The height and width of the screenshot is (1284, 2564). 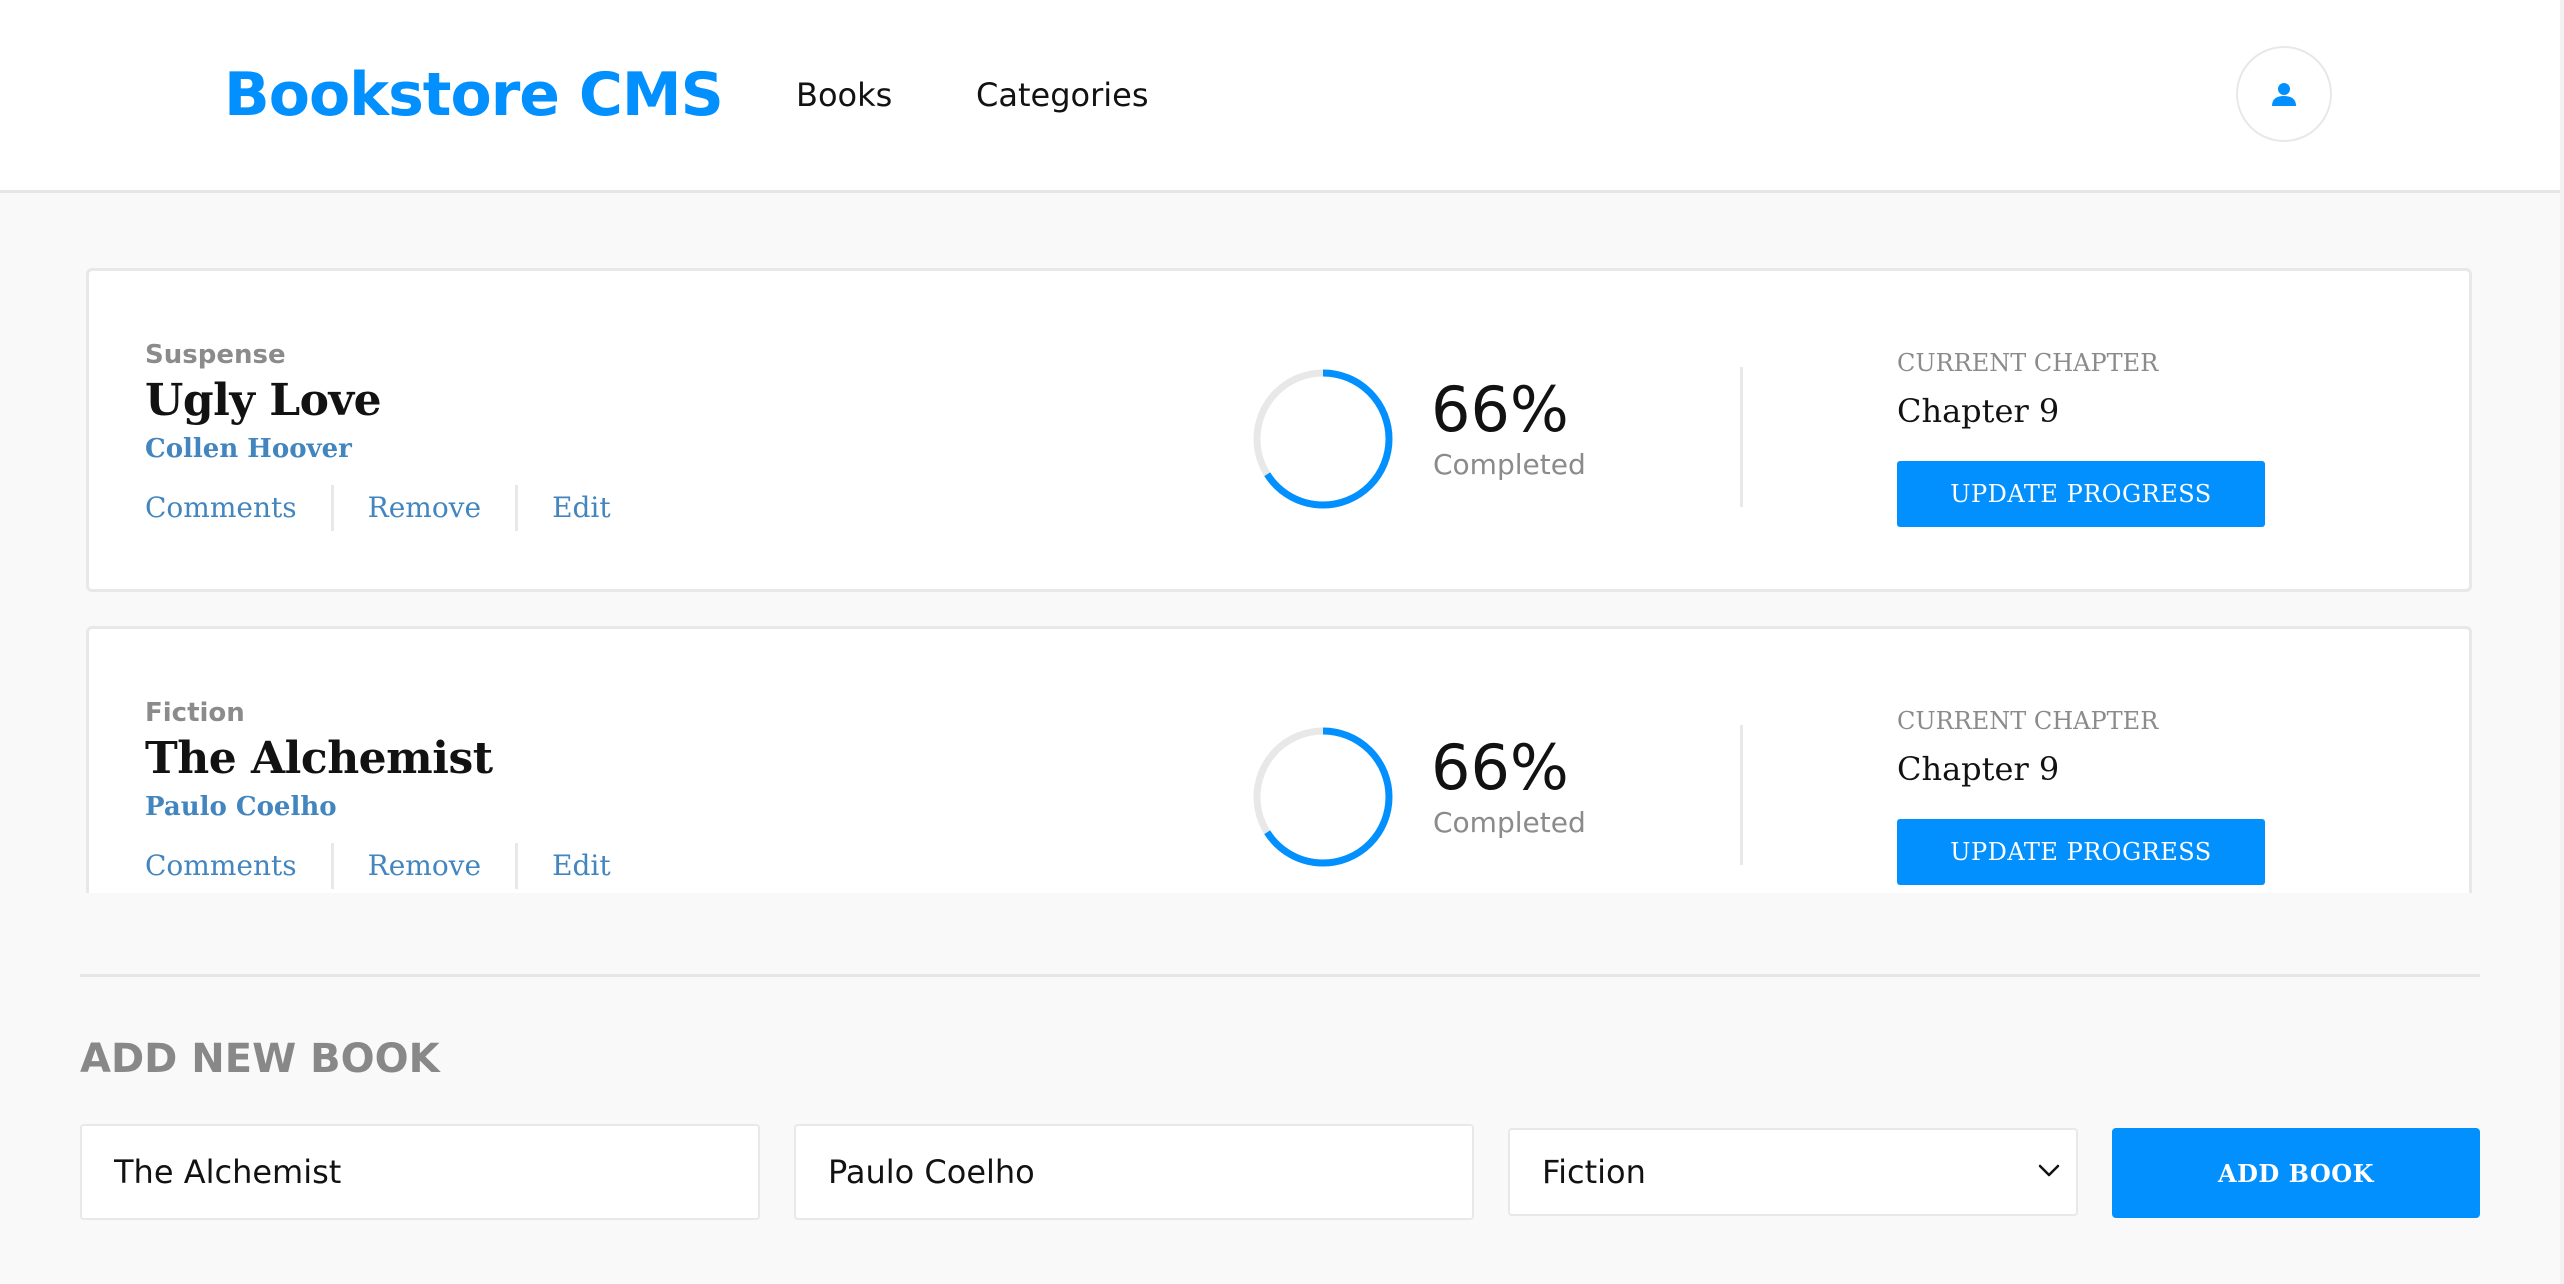 What do you see at coordinates (241, 807) in the screenshot?
I see `book-author: Paulo Coelho` at bounding box center [241, 807].